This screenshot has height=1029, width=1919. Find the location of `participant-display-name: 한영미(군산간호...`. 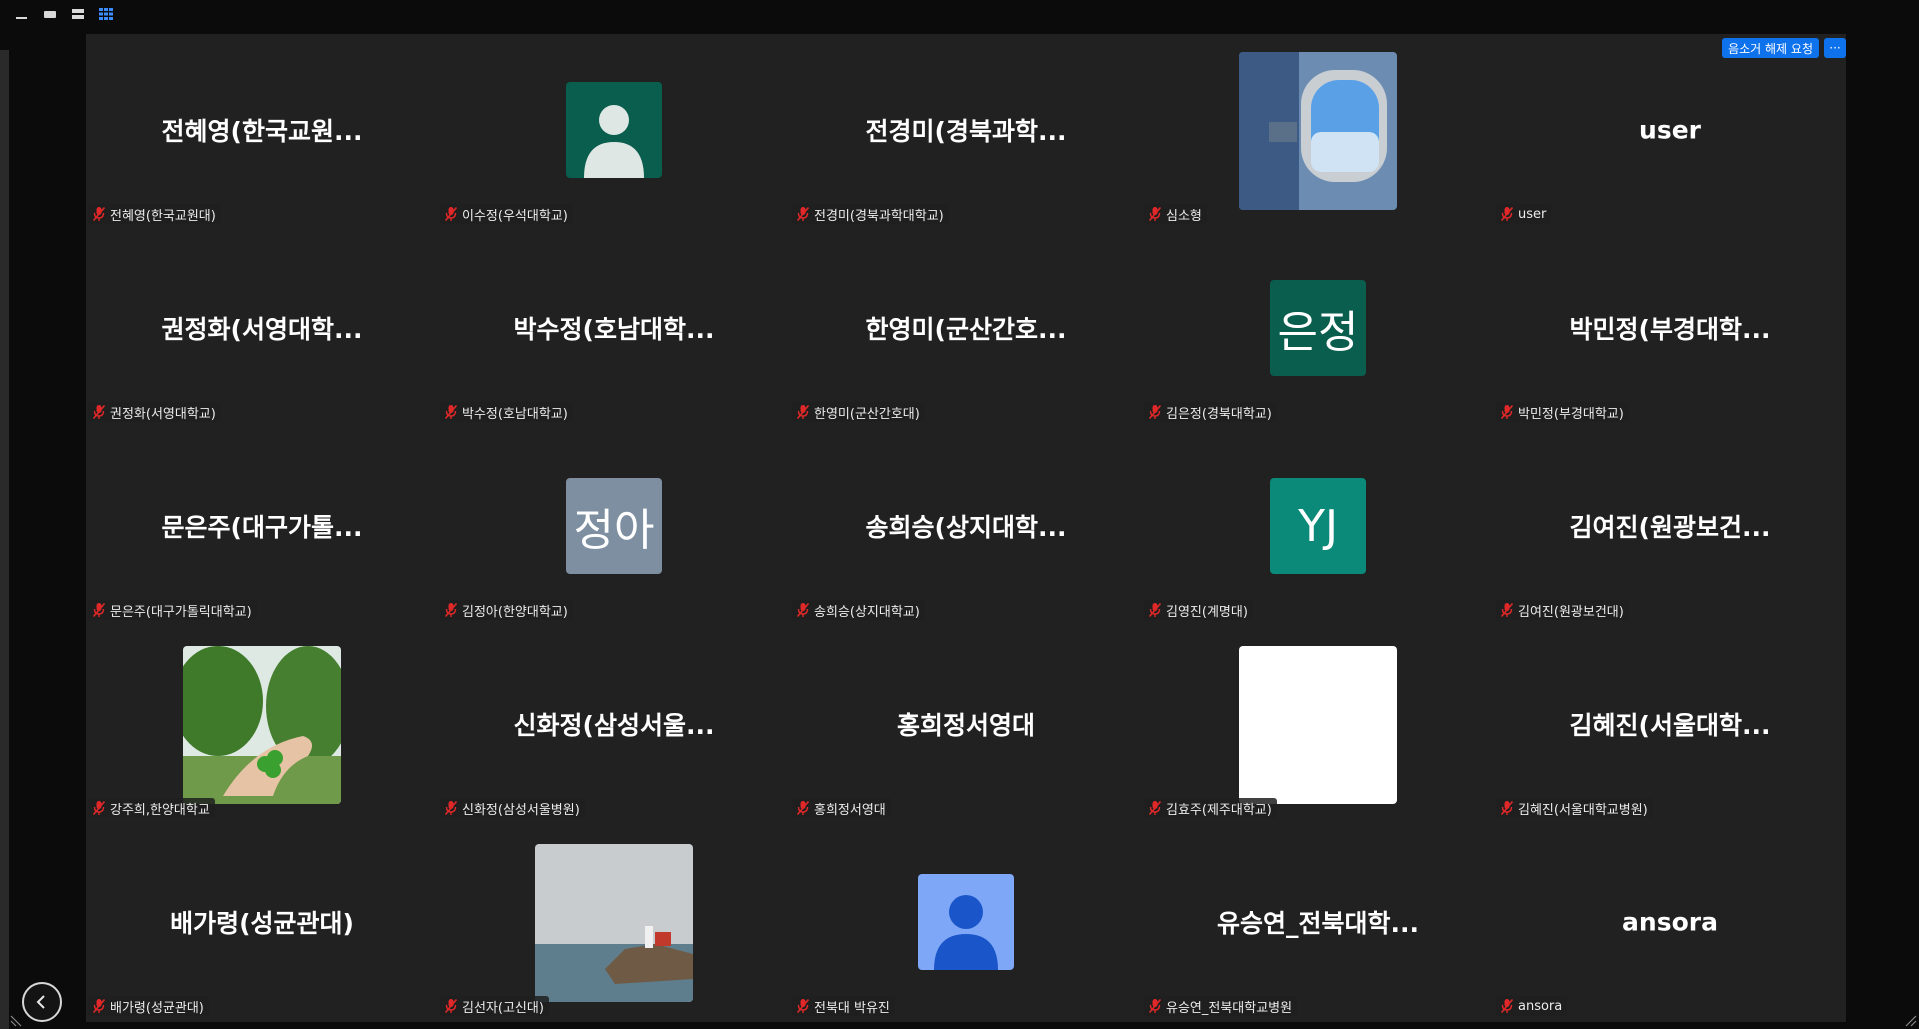

participant-display-name: 한영미(군산간호... is located at coordinates (966, 329).